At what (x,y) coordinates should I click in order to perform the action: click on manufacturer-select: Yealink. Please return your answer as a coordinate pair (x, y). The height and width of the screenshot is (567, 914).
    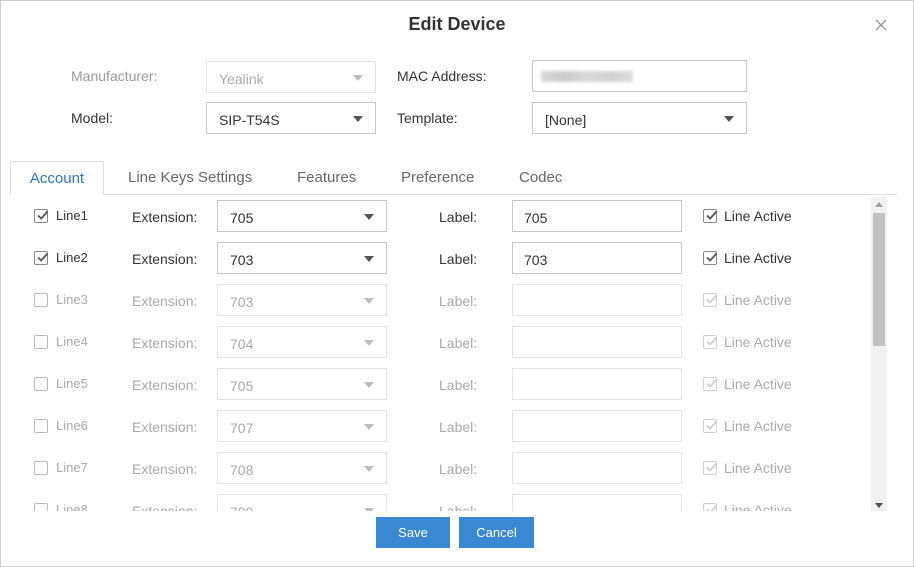
    Looking at the image, I should click on (291, 77).